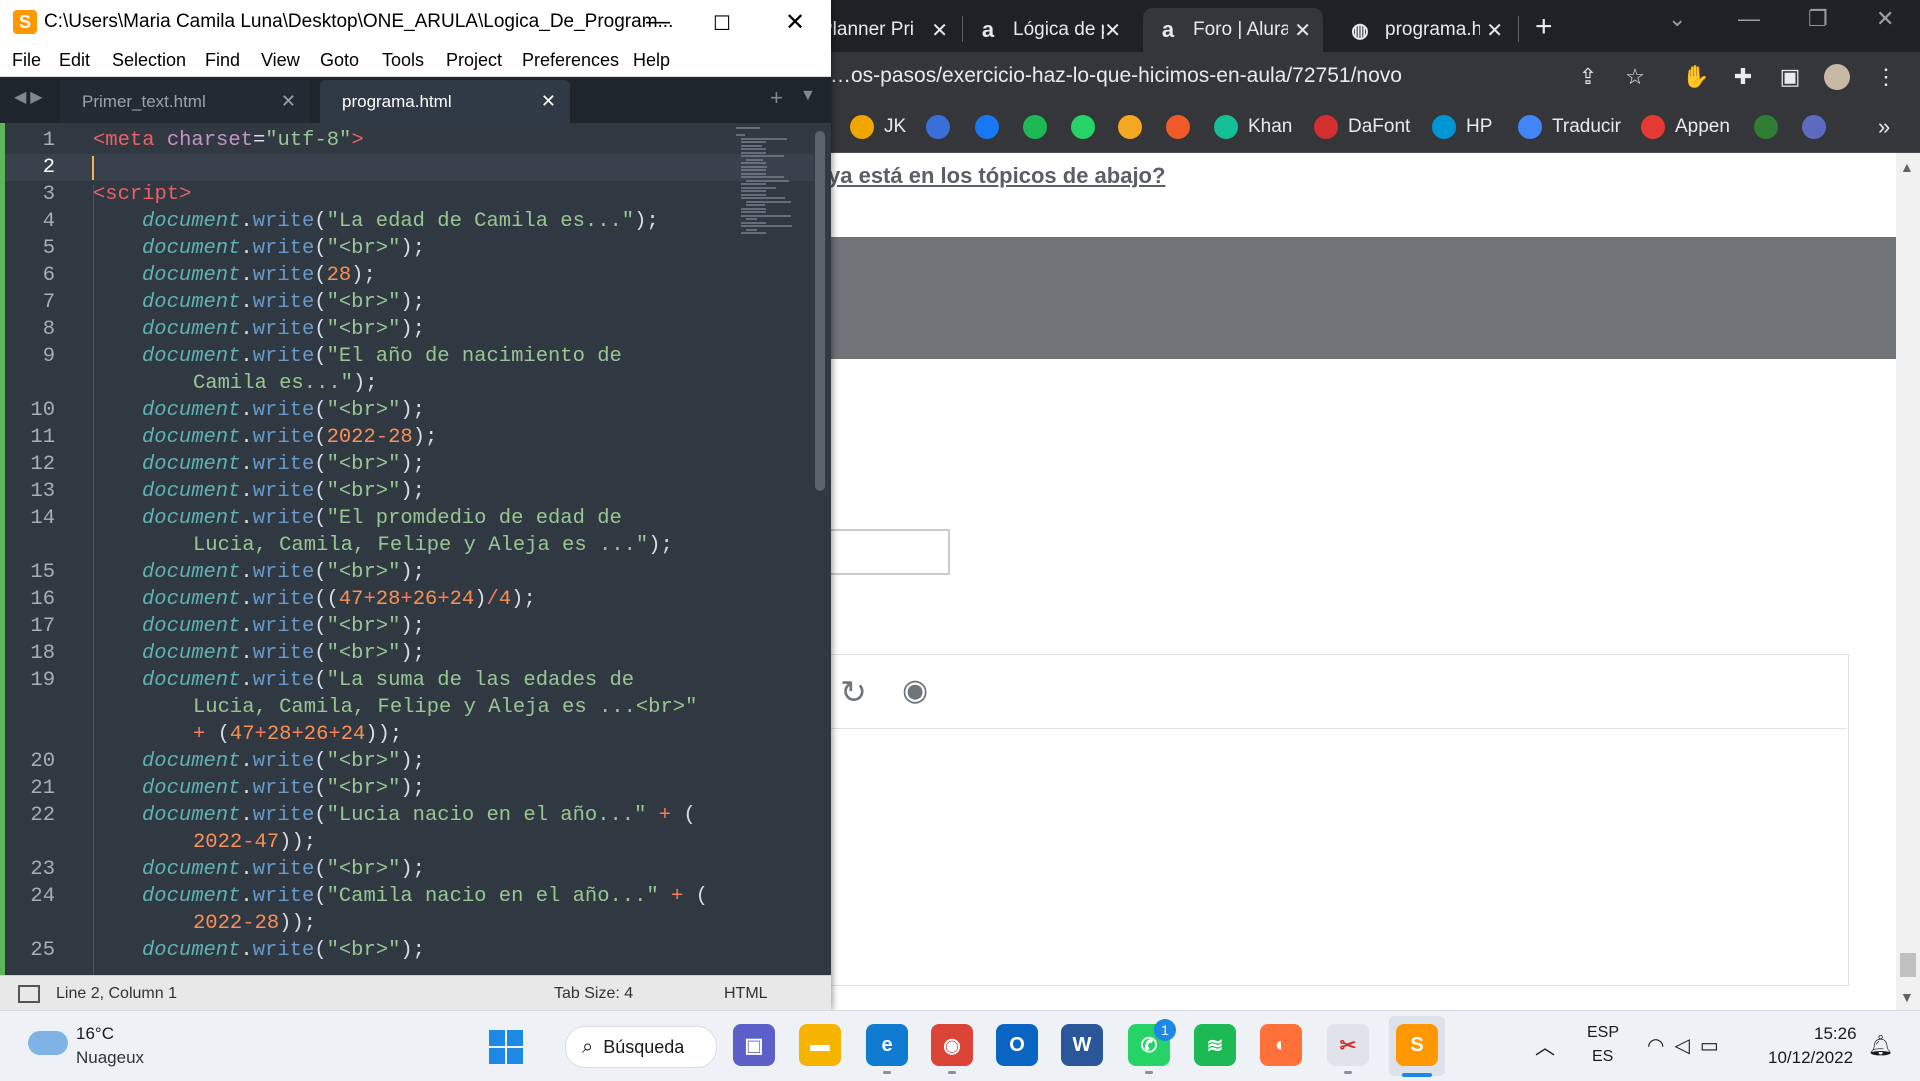  I want to click on topics-question-link: ya está en los tópicos de abajo?, so click(996, 176).